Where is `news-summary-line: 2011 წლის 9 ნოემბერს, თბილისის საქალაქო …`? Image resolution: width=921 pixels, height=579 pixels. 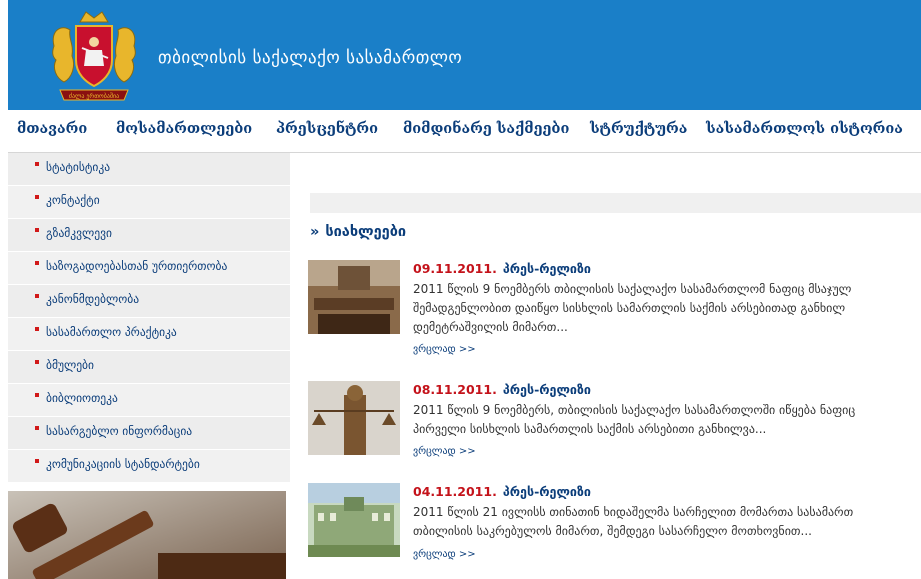
news-summary-line: 2011 წლის 9 ნოემბერს, თბილისის საქალაქო … is located at coordinates (634, 410).